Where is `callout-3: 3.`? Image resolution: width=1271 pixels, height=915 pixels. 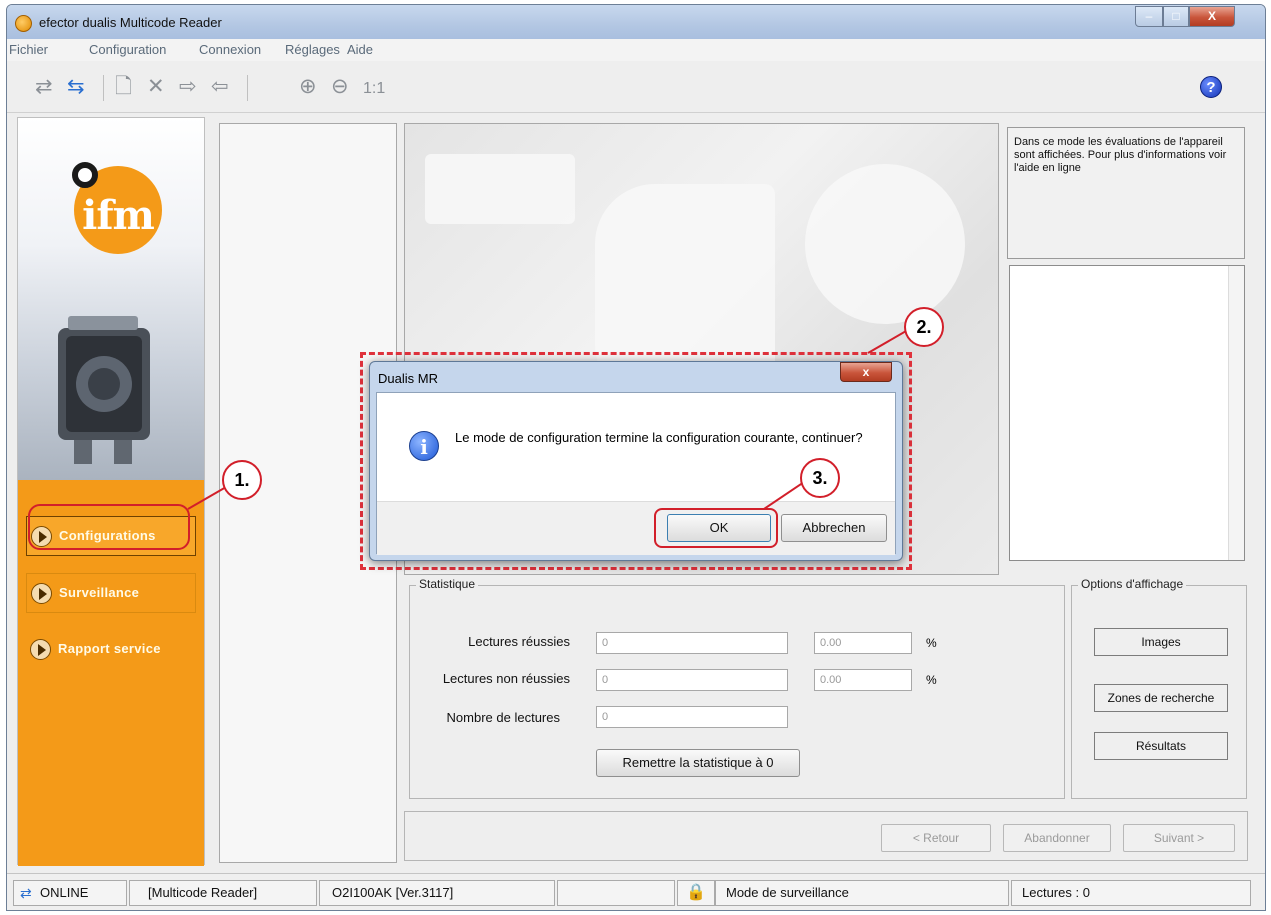 callout-3: 3. is located at coordinates (820, 478).